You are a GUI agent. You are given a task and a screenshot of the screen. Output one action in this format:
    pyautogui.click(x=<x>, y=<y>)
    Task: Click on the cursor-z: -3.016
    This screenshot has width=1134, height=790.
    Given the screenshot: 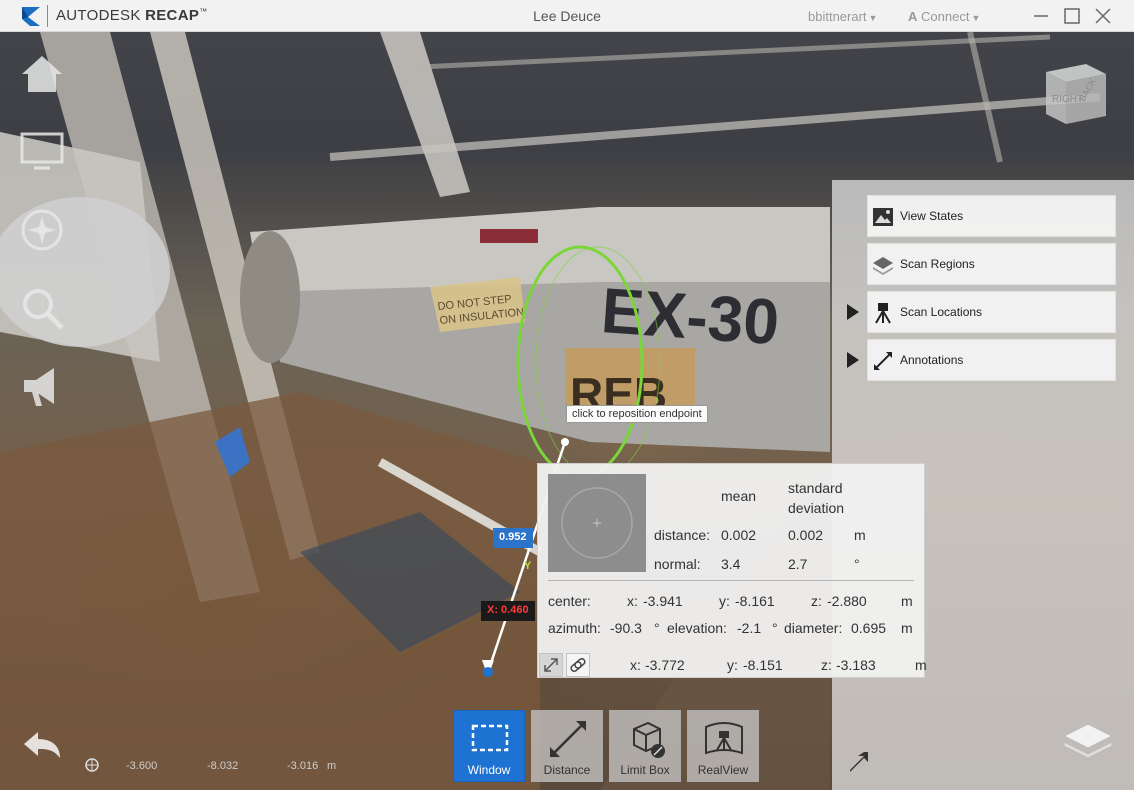 What is the action you would take?
    pyautogui.click(x=303, y=766)
    